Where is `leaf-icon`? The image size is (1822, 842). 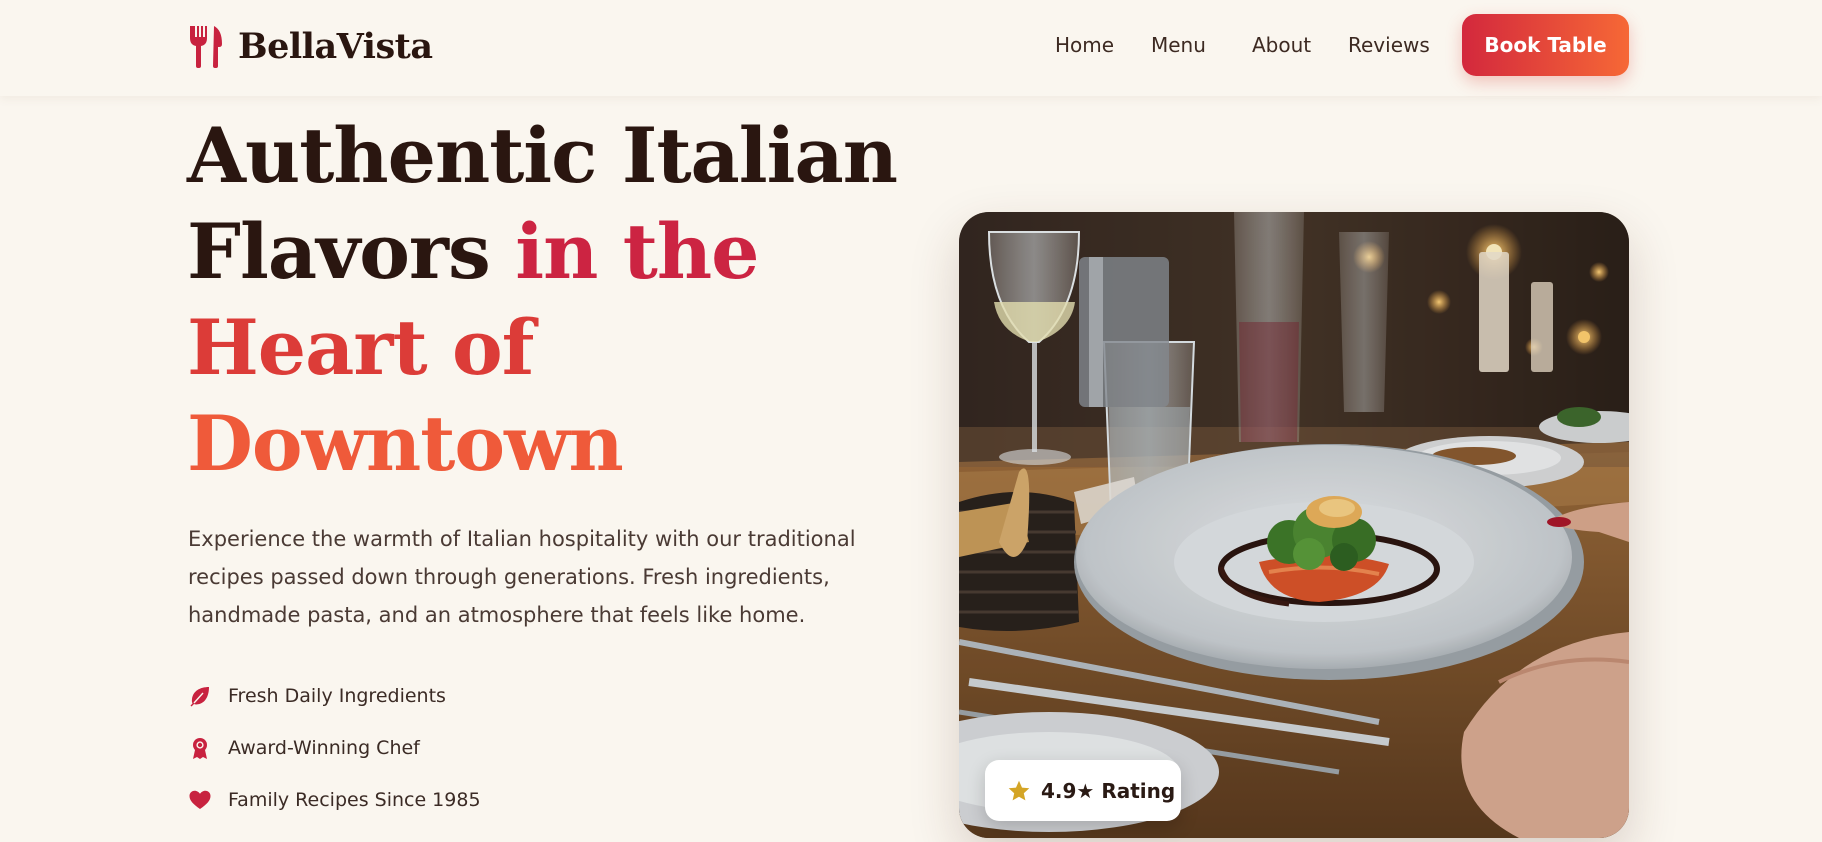
leaf-icon is located at coordinates (199, 697).